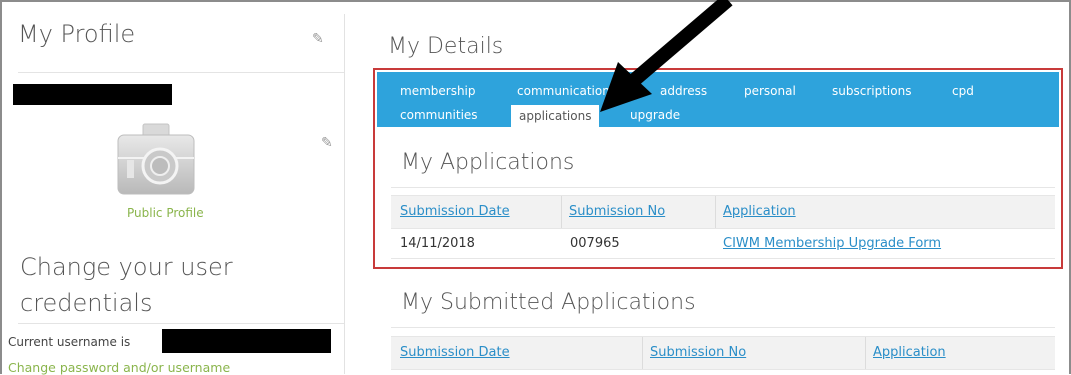 This screenshot has height=375, width=1071. What do you see at coordinates (165, 213) in the screenshot?
I see `public-profile-link: Public Profile` at bounding box center [165, 213].